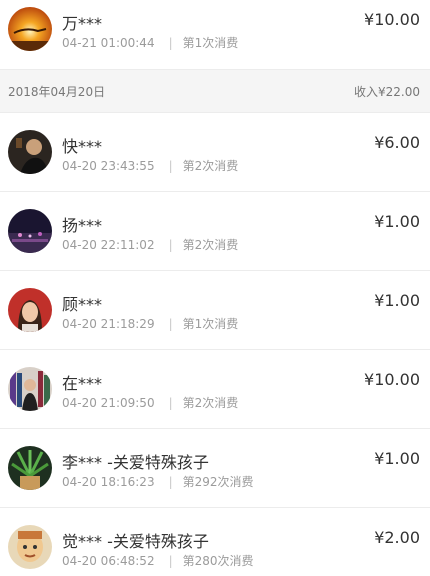 The width and height of the screenshot is (430, 576). I want to click on list-item: 在*** ¥10.00 04-20 21:09:50 | 第2次消费, so click(215, 389).